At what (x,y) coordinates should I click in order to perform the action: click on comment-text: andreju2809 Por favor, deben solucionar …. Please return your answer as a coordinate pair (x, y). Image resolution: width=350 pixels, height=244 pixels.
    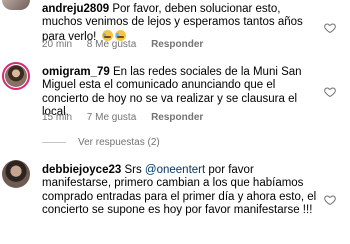
    Looking at the image, I should click on (181, 23).